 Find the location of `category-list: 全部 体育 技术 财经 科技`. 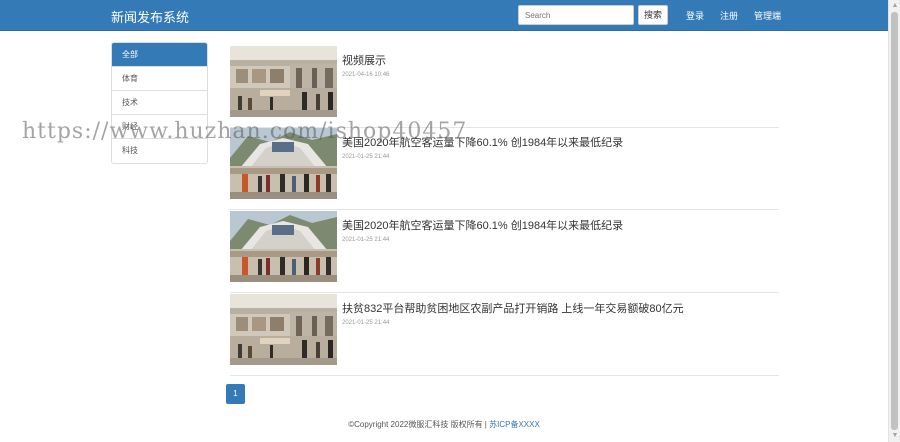

category-list: 全部 体育 技术 财经 科技 is located at coordinates (159, 103).